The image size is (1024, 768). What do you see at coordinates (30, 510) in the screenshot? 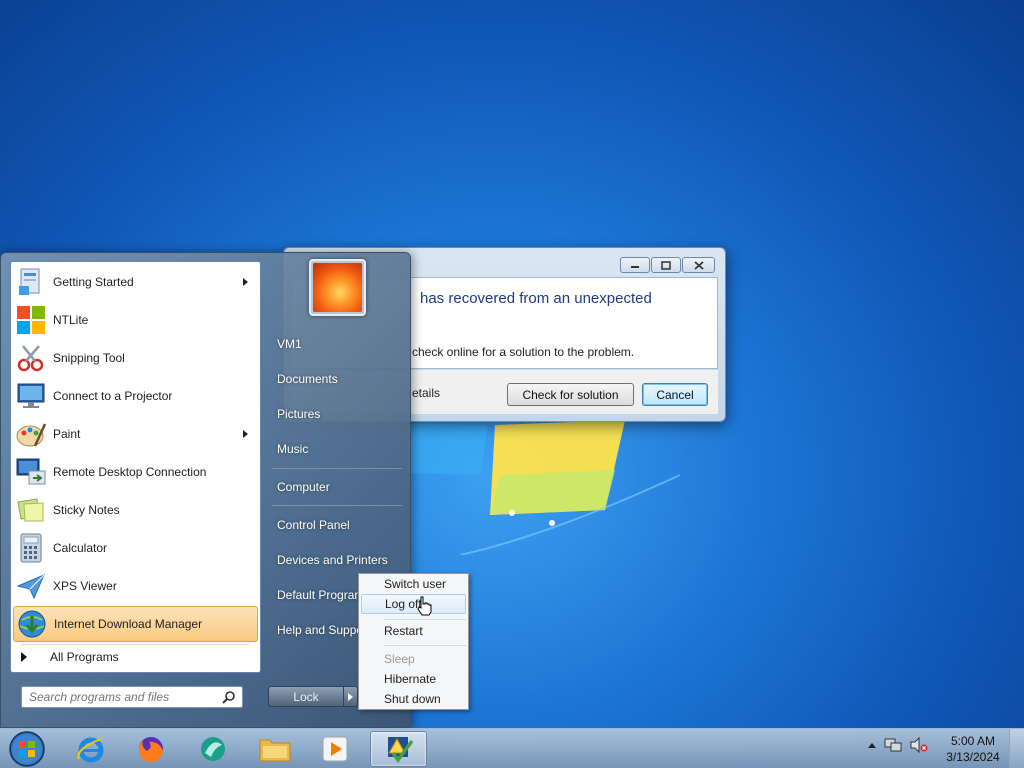
I see `sticky-notes-icon` at bounding box center [30, 510].